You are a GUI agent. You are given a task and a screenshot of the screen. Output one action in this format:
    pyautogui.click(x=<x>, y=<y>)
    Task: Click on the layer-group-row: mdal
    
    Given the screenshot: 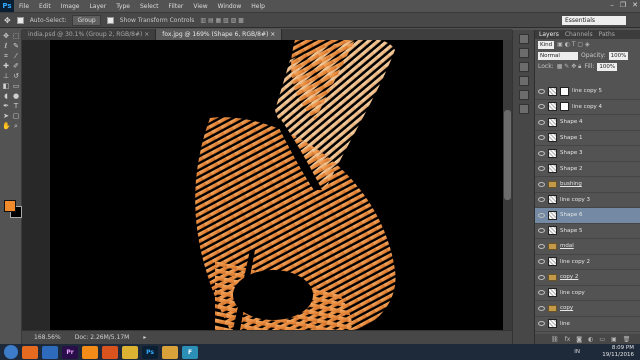 What is the action you would take?
    pyautogui.click(x=587, y=247)
    